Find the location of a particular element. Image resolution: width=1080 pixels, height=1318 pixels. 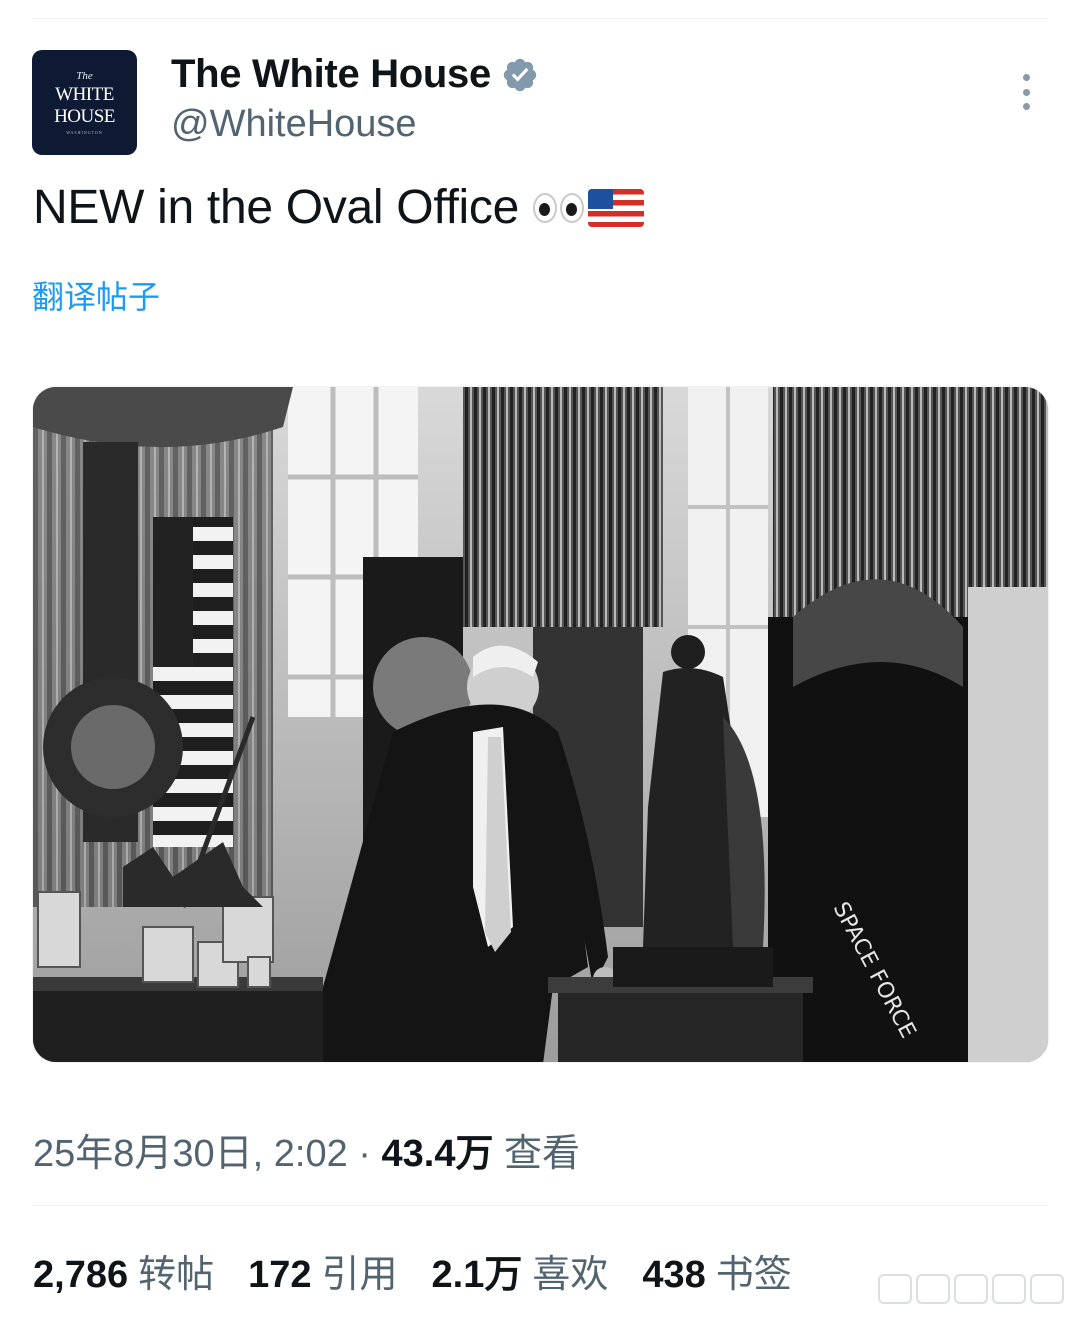

watermark-icon is located at coordinates (971, 1289).